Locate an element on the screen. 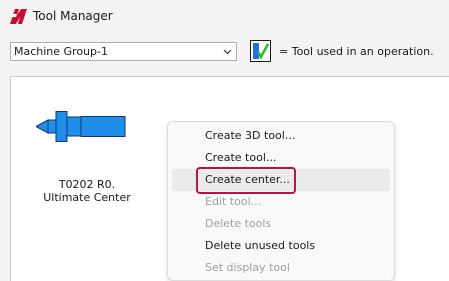 Image resolution: width=449 pixels, height=281 pixels. app-logo-icon is located at coordinates (18, 16).